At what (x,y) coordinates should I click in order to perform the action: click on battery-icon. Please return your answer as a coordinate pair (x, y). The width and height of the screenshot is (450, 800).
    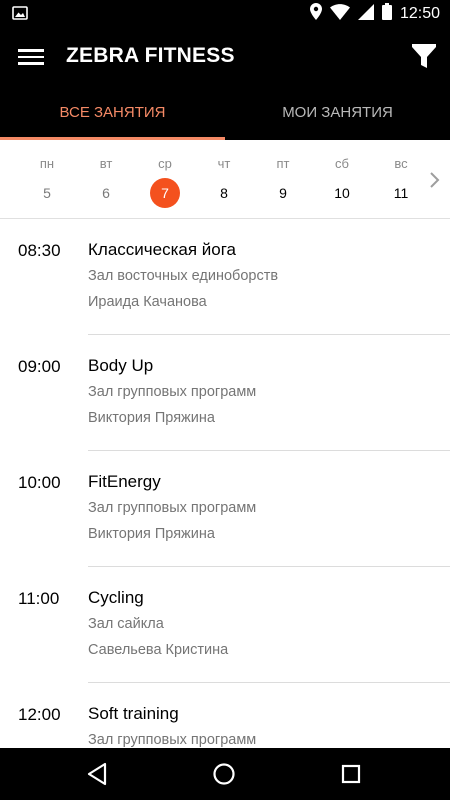
    Looking at the image, I should click on (386, 14).